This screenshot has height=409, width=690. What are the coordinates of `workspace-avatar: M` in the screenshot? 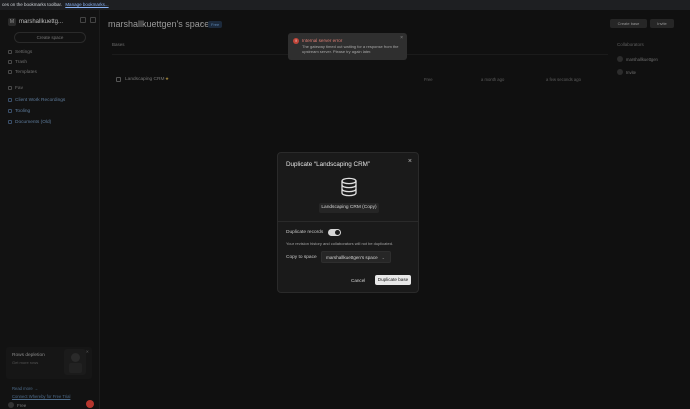 It's located at (12, 22).